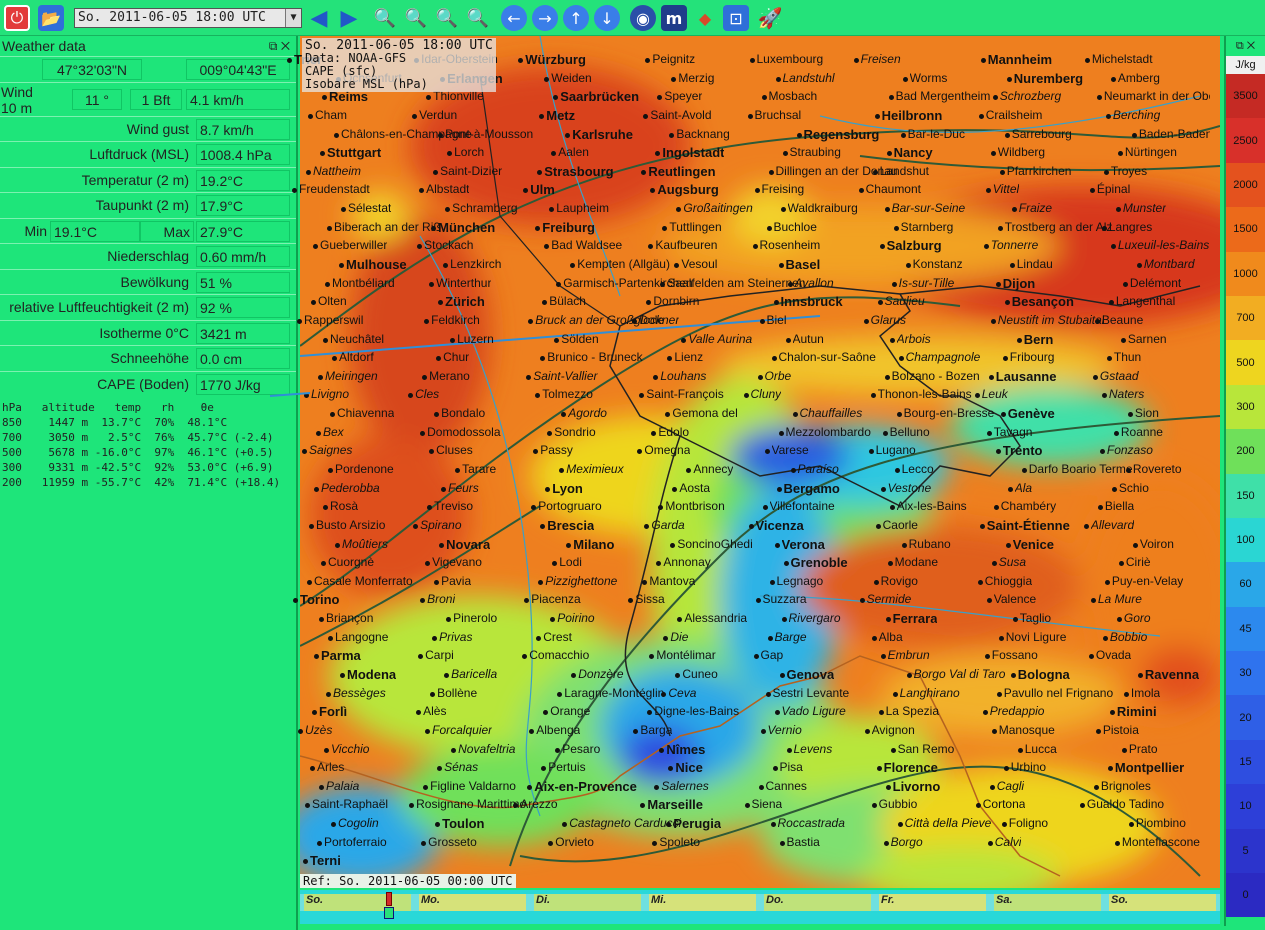  Describe the element at coordinates (1136, 114) in the screenshot. I see `city-label: Berching` at that location.